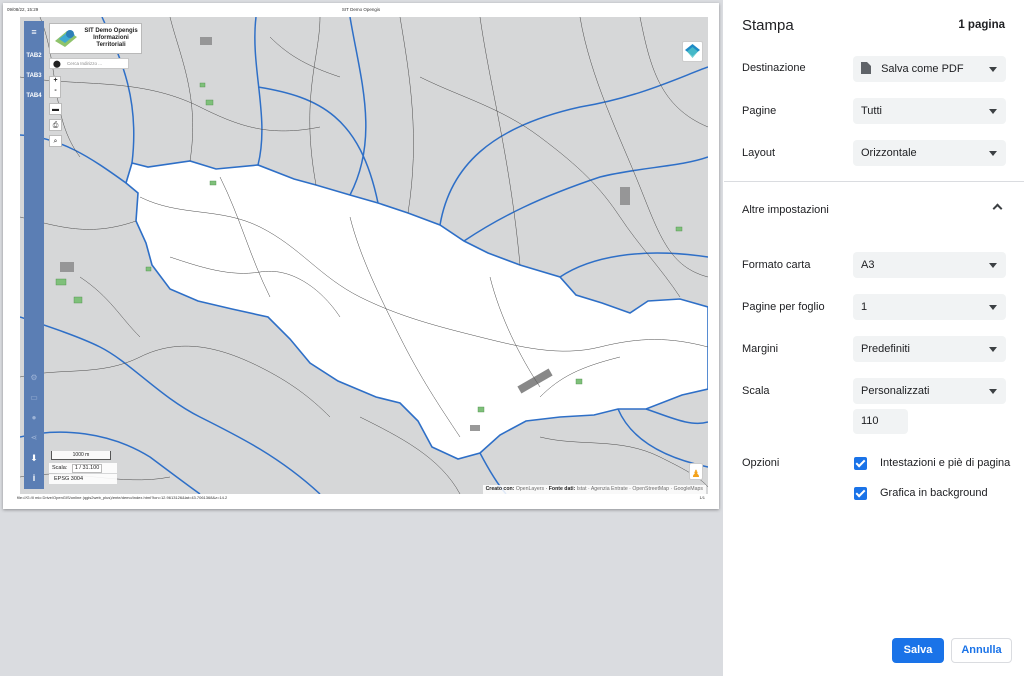 This screenshot has width=1024, height=676. I want to click on layout-label: Layout, so click(759, 153).